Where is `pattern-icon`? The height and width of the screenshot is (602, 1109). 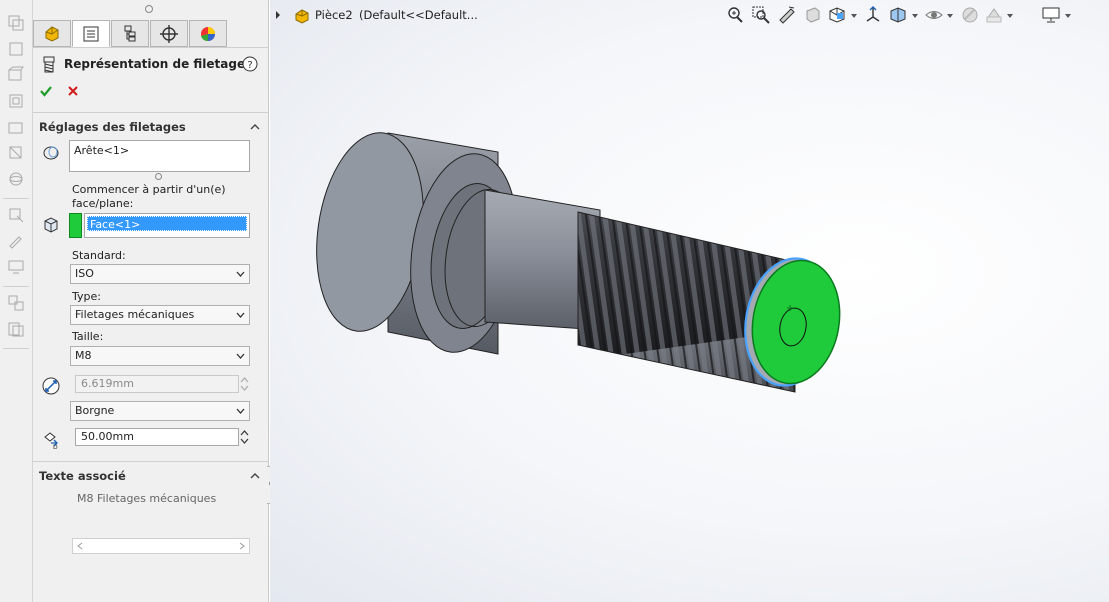
pattern-icon is located at coordinates (16, 303).